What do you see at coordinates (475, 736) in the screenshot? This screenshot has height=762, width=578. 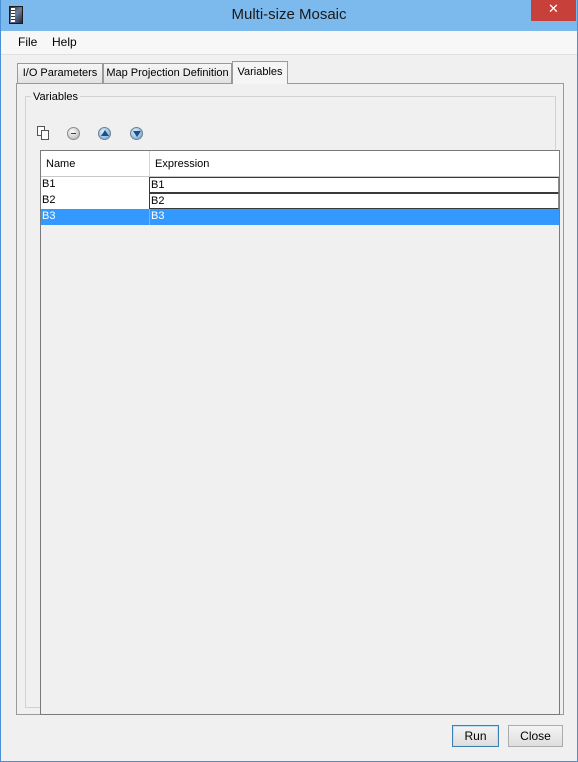 I see `run-button: Run` at bounding box center [475, 736].